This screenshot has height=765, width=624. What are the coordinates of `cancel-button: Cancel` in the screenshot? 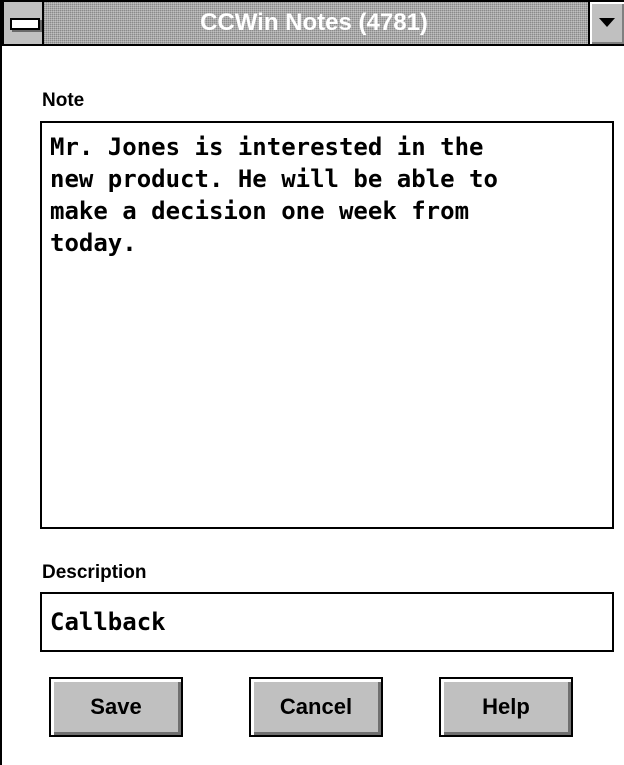 It's located at (316, 707).